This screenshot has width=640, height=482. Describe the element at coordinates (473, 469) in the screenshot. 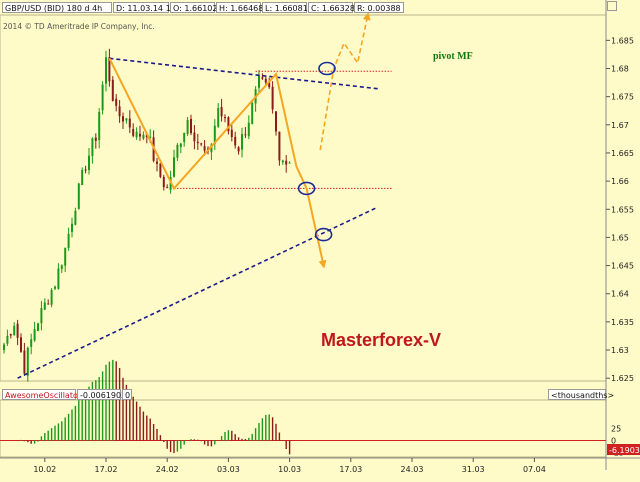

I see `time-tick-label: 31.03` at that location.